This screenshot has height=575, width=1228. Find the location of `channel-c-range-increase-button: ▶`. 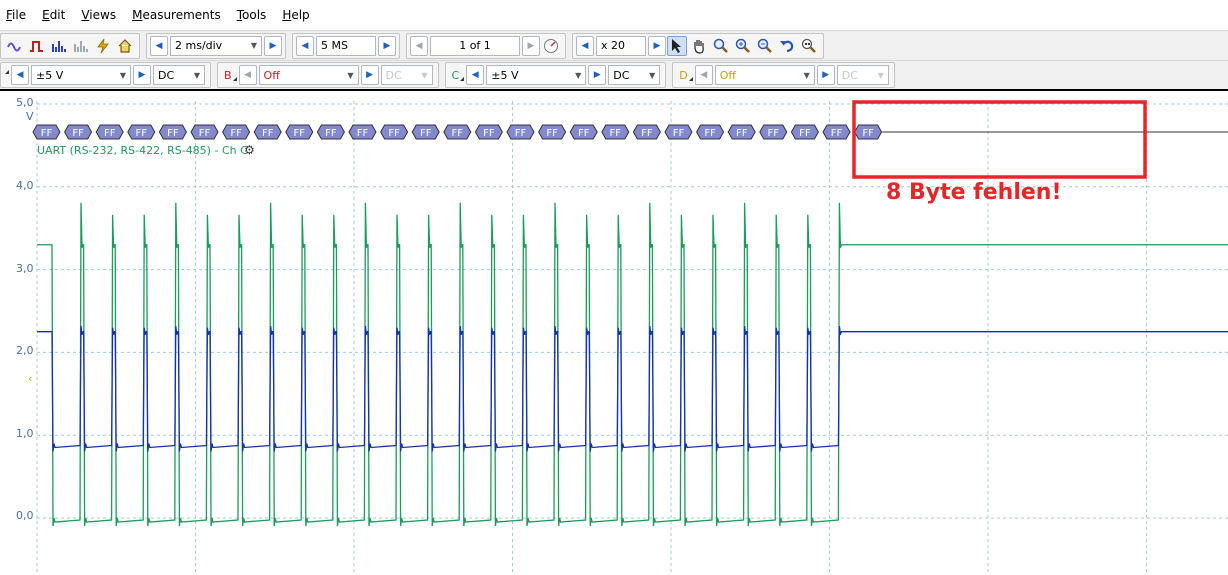

channel-c-range-increase-button: ▶ is located at coordinates (597, 75).